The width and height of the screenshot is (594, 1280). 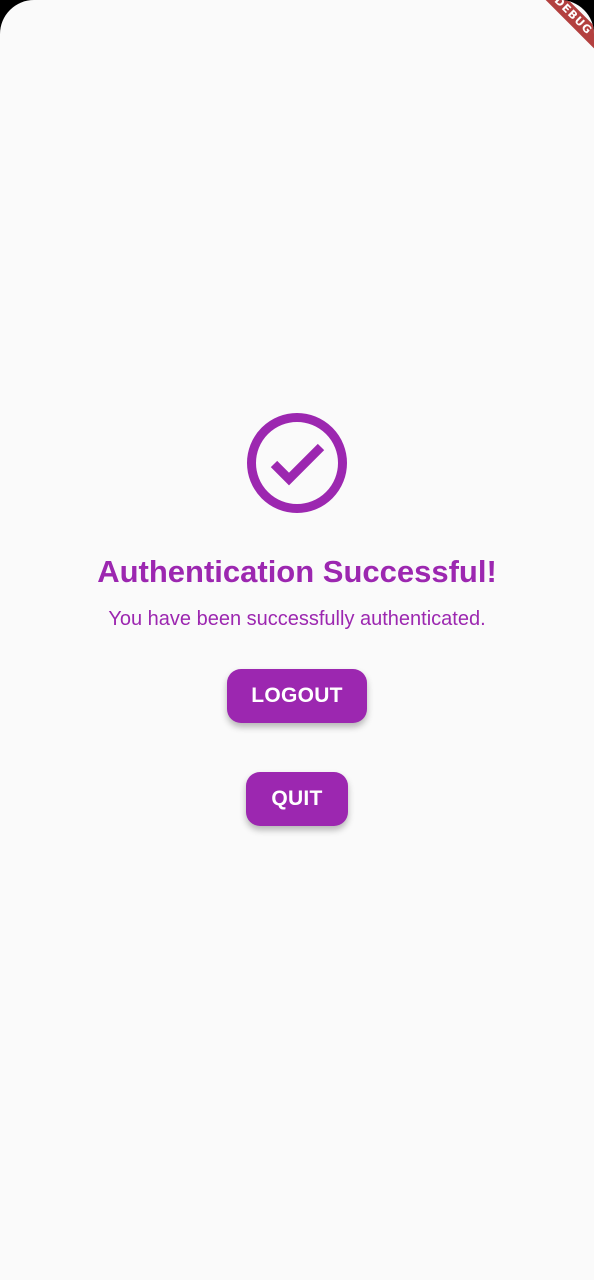 I want to click on success-title: Authentication Successful!, so click(x=297, y=571).